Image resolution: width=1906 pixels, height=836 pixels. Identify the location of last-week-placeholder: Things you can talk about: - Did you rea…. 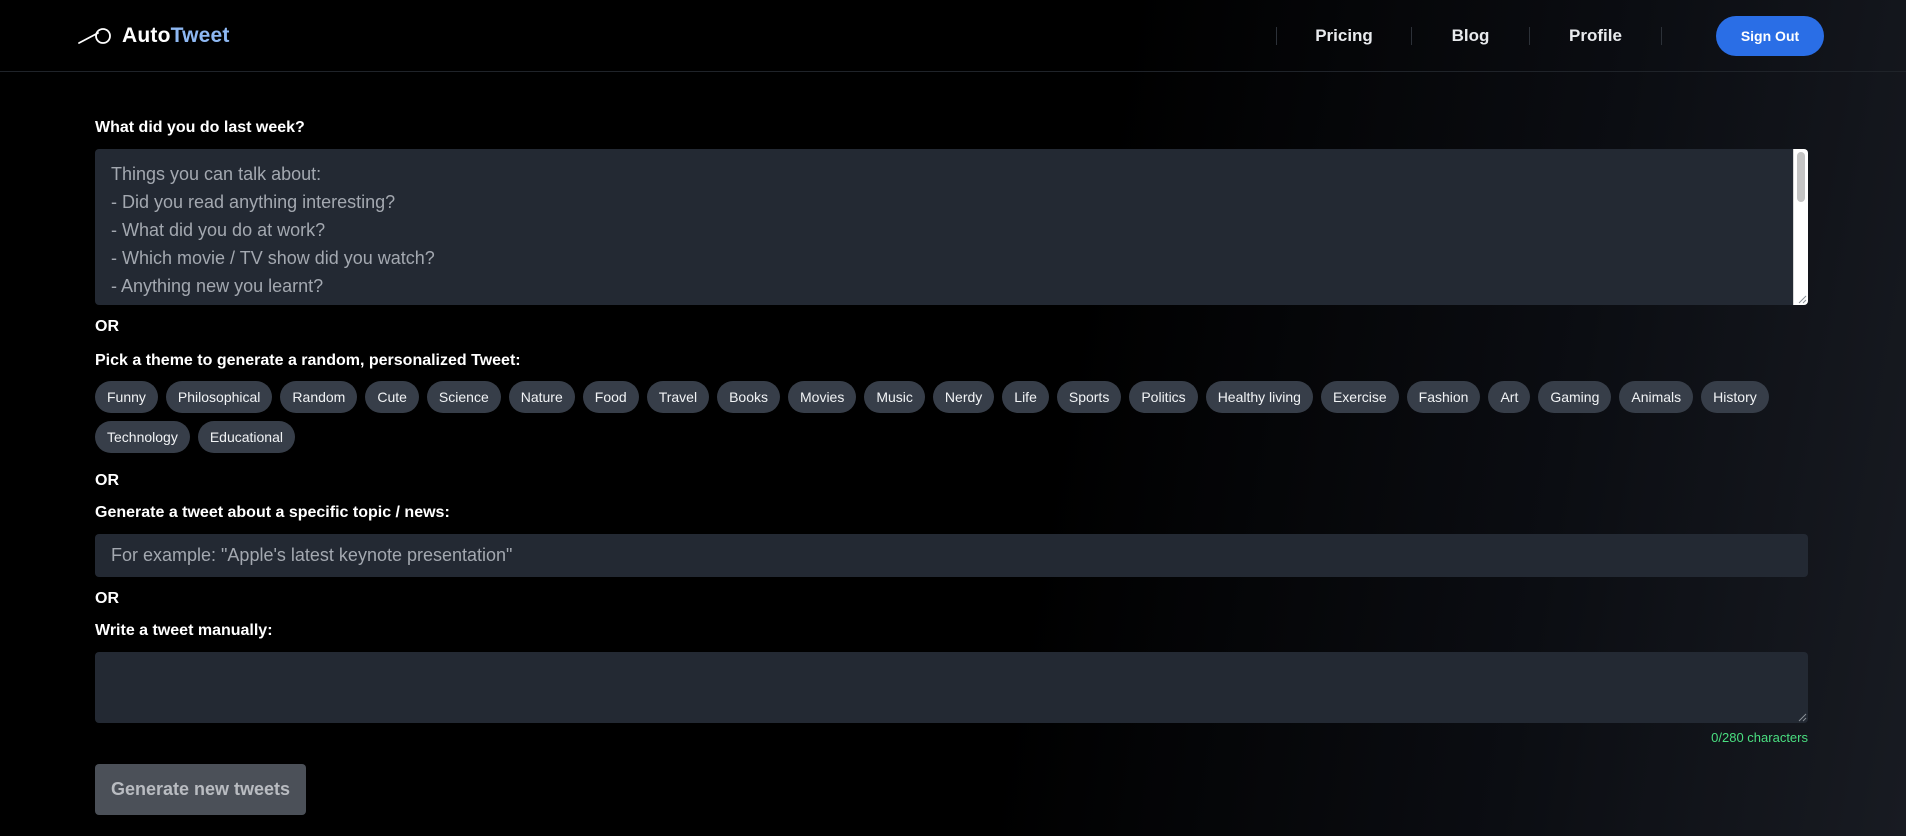
(273, 230).